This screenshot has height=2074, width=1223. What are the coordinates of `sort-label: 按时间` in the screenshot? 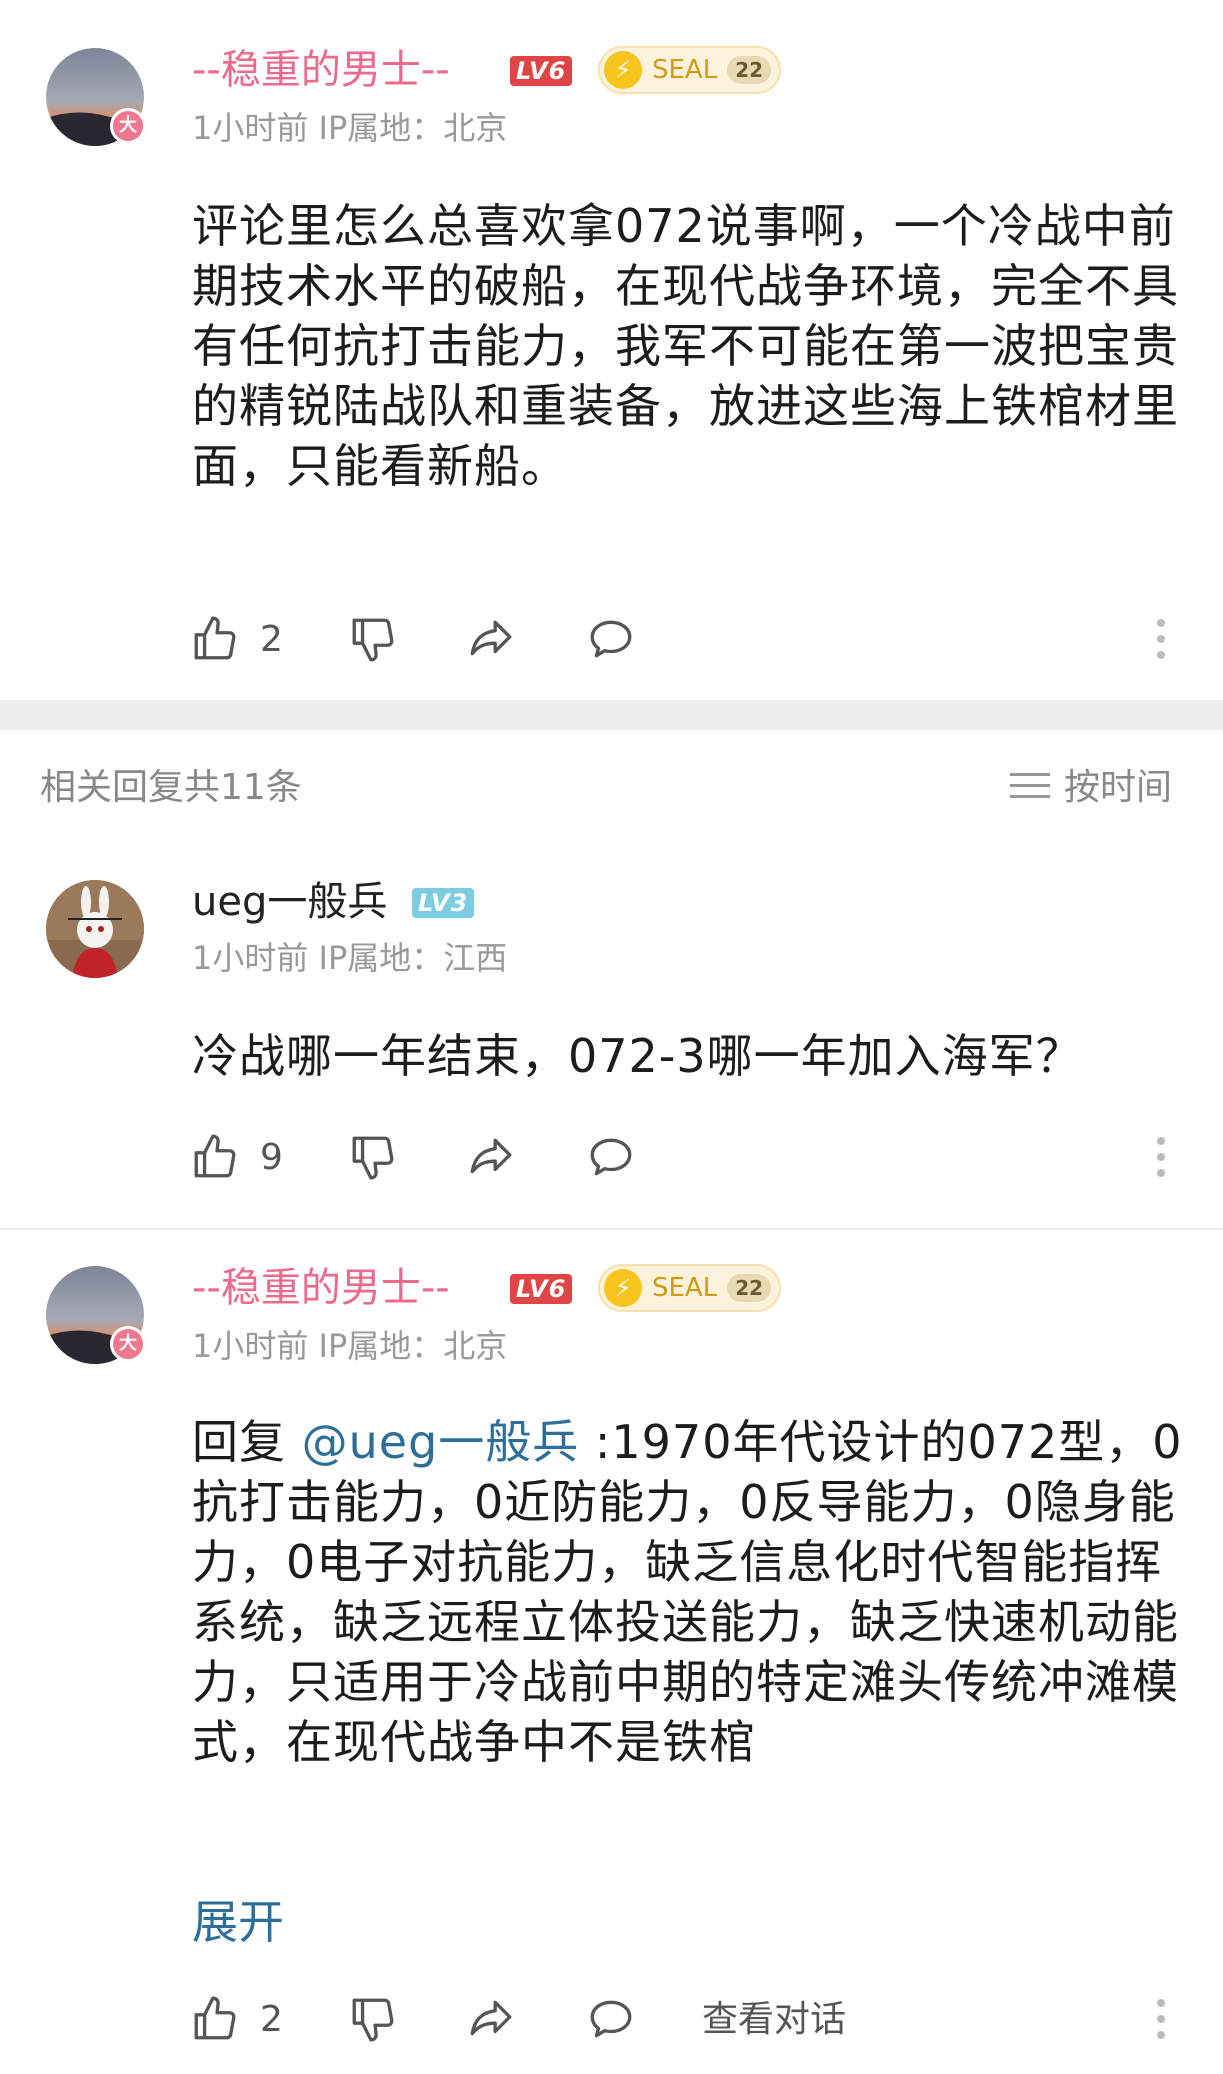 It's located at (1118, 787).